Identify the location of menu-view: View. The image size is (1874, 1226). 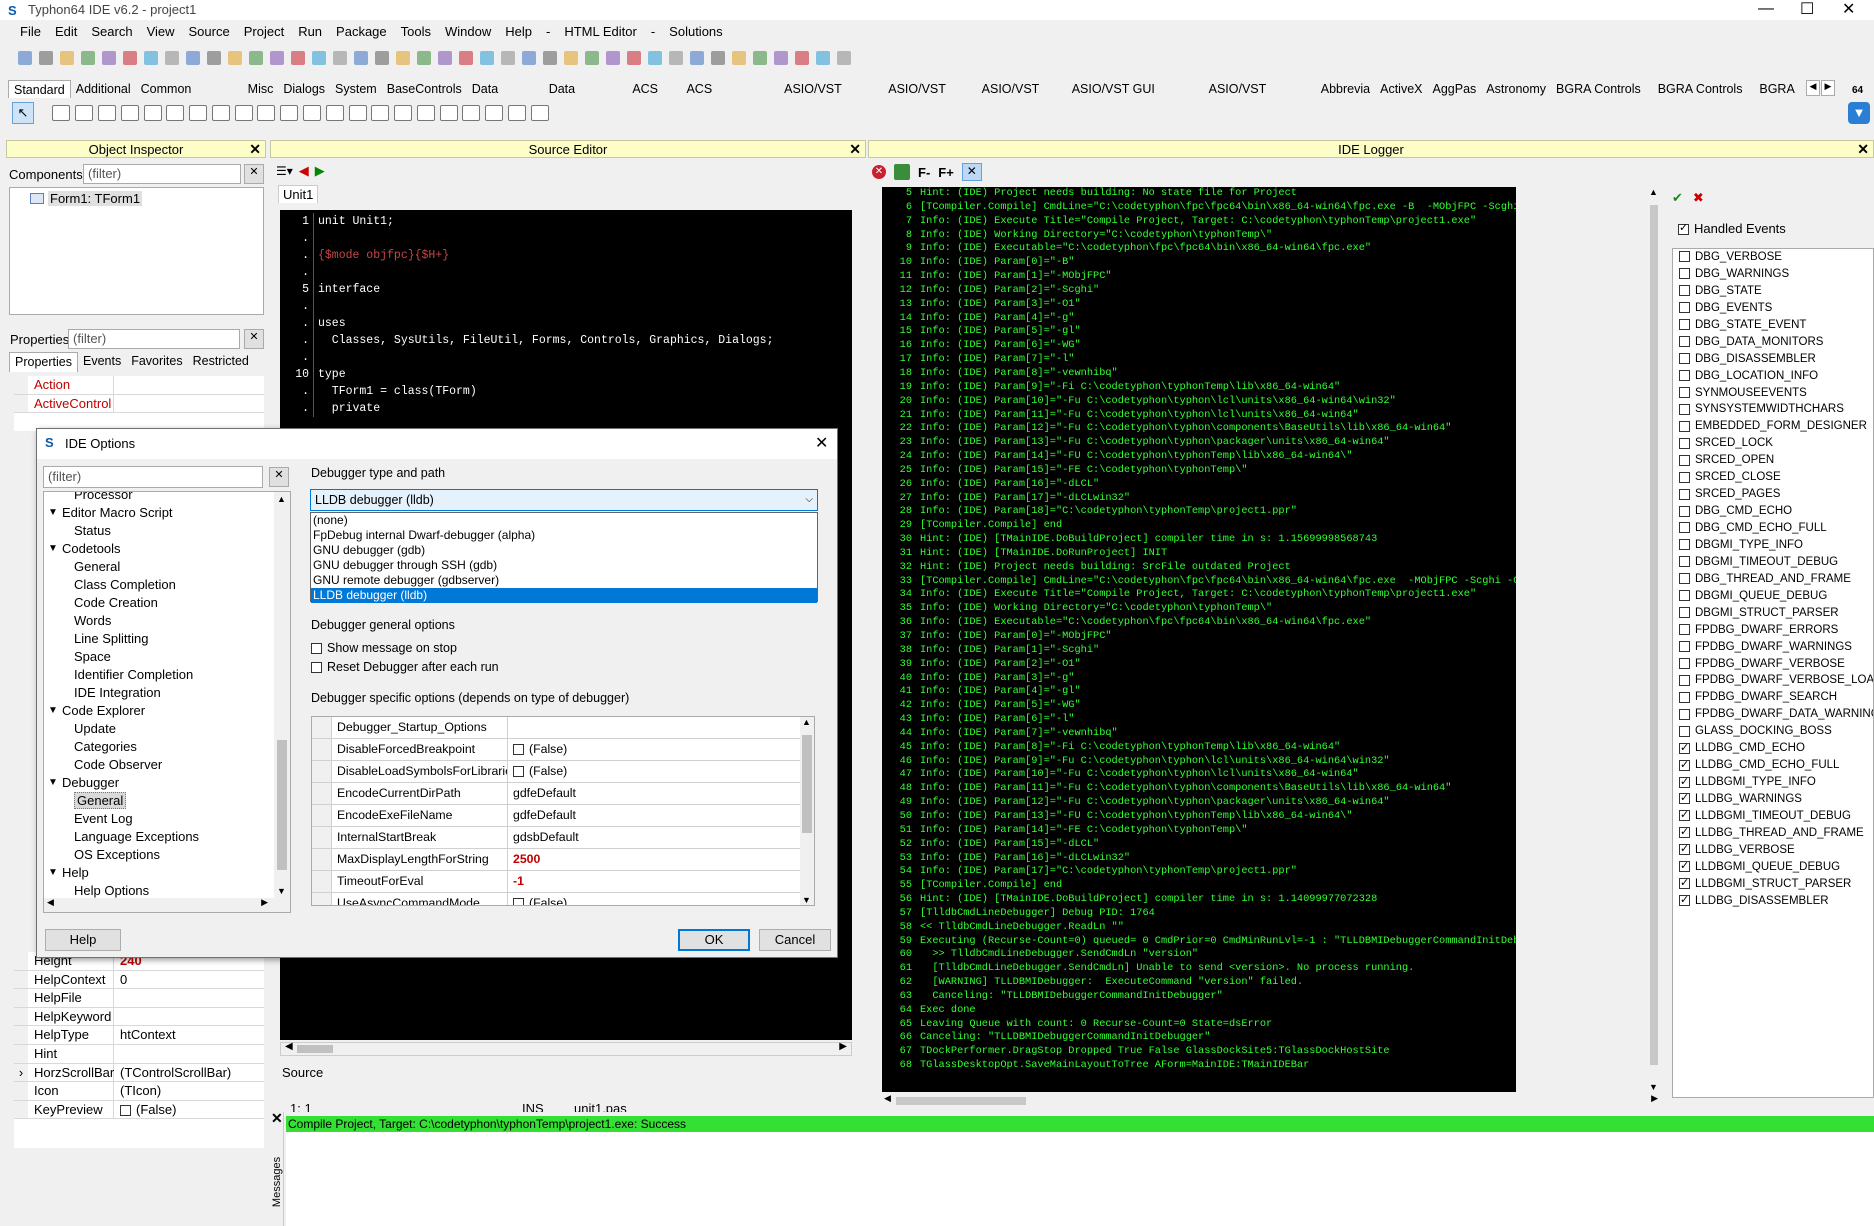
(161, 32).